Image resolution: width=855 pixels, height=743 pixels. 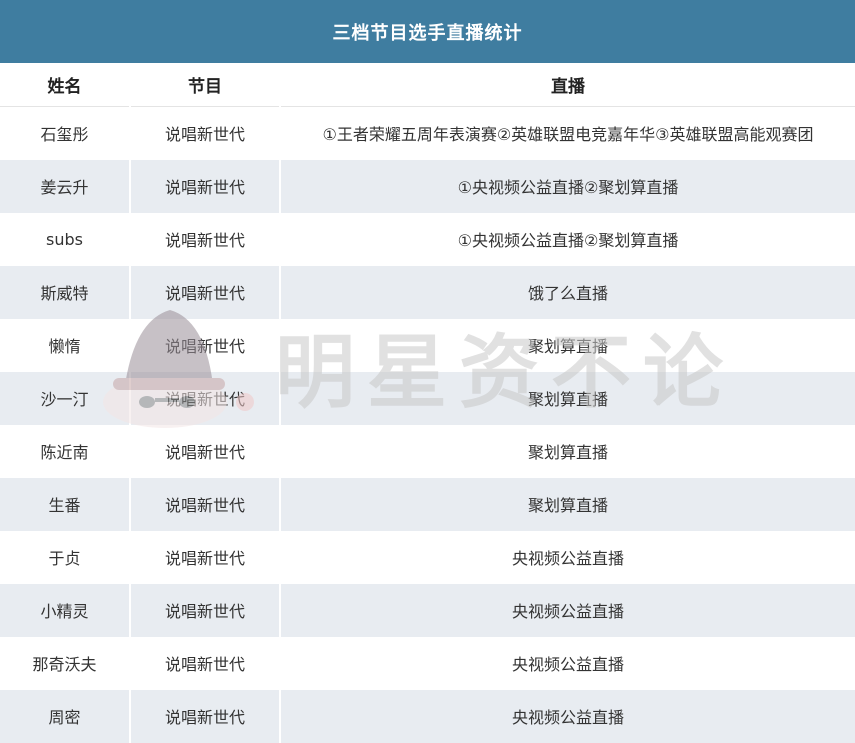 I want to click on cell-name: 石玺彤, so click(x=64, y=135).